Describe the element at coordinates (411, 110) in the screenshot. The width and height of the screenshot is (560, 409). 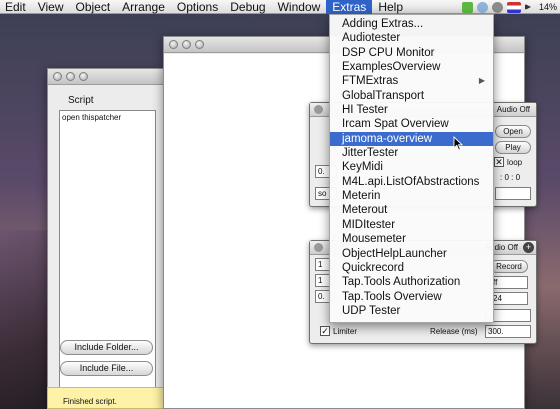
I see `menu-item-hi-tester: HI Tester` at that location.